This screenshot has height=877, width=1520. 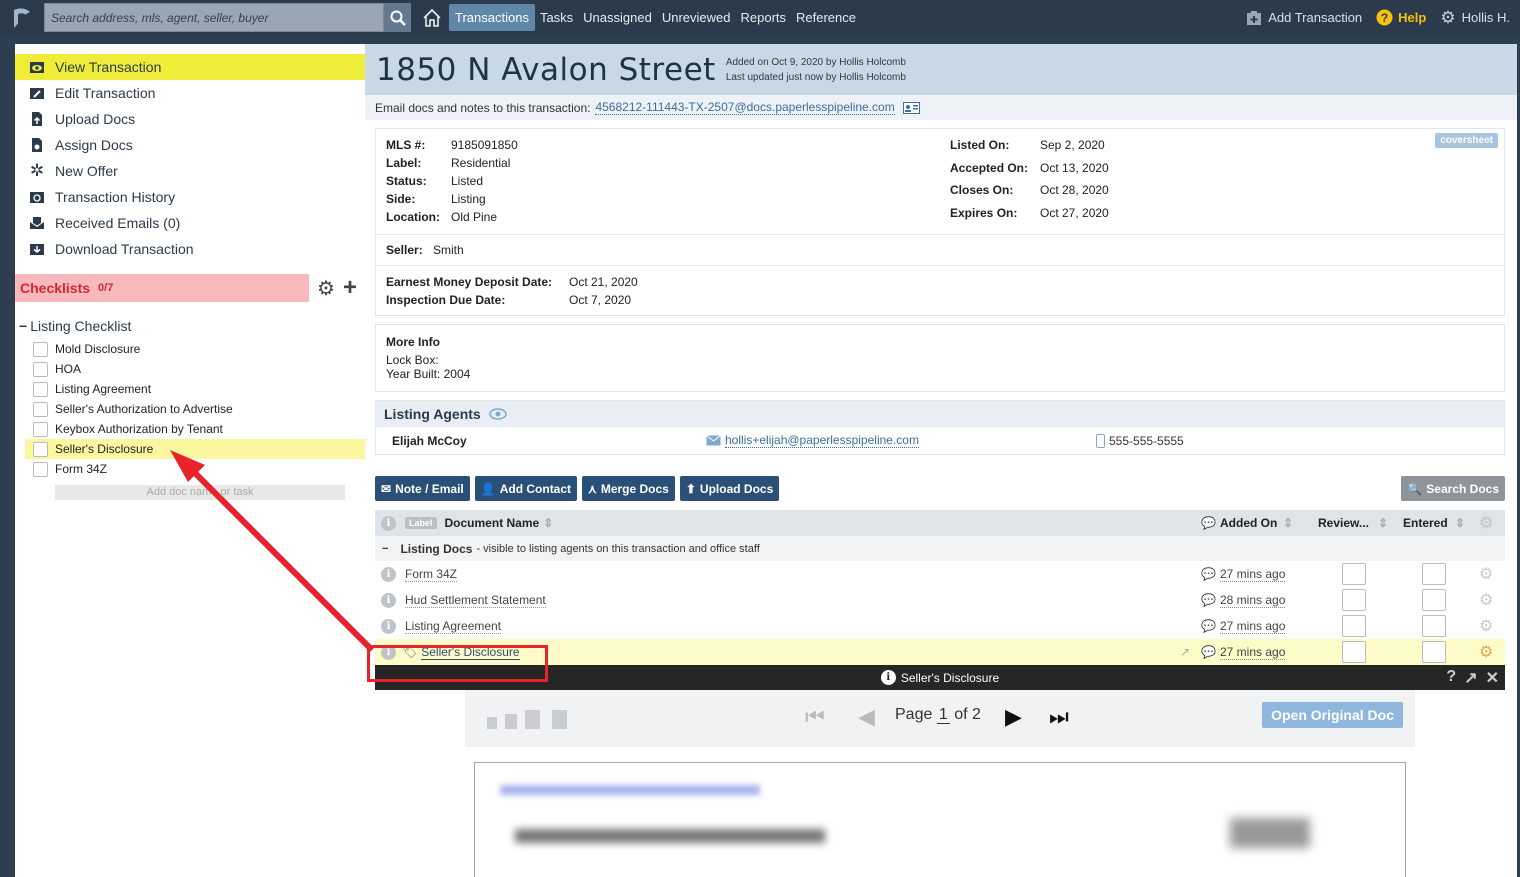 I want to click on next-page-icon: ▶, so click(x=1013, y=717).